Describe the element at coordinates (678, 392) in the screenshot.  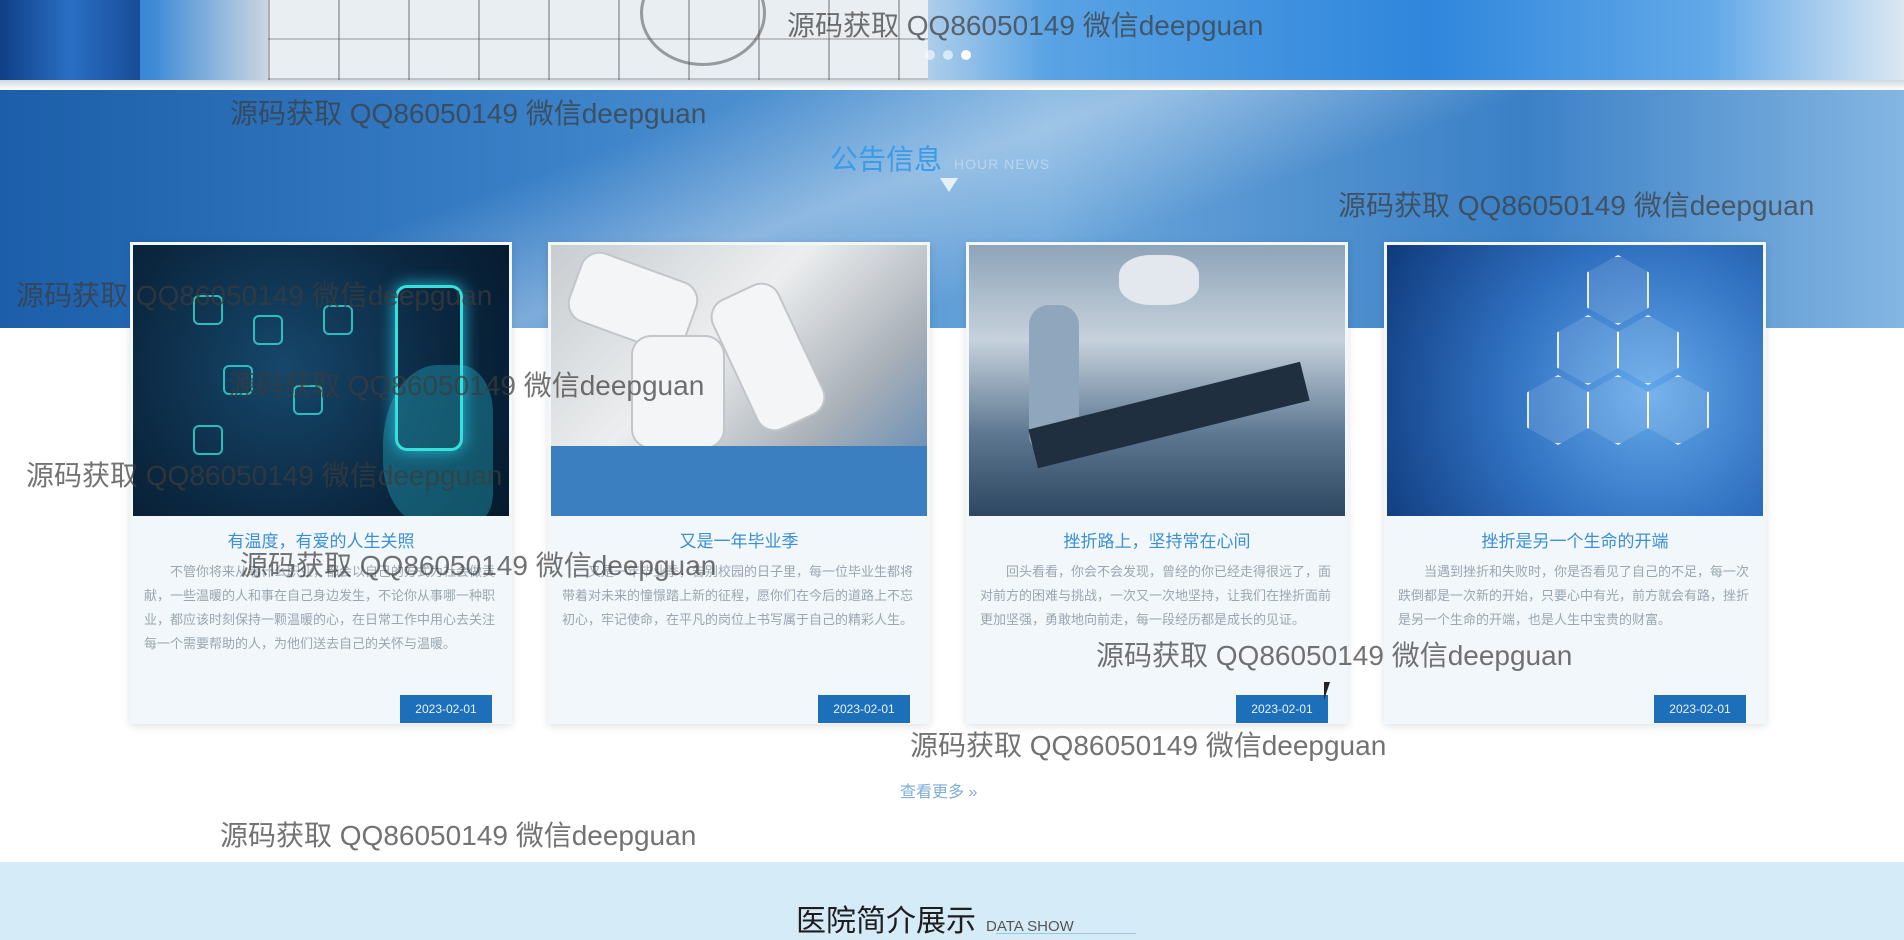
I see `robot-arm-shape` at that location.